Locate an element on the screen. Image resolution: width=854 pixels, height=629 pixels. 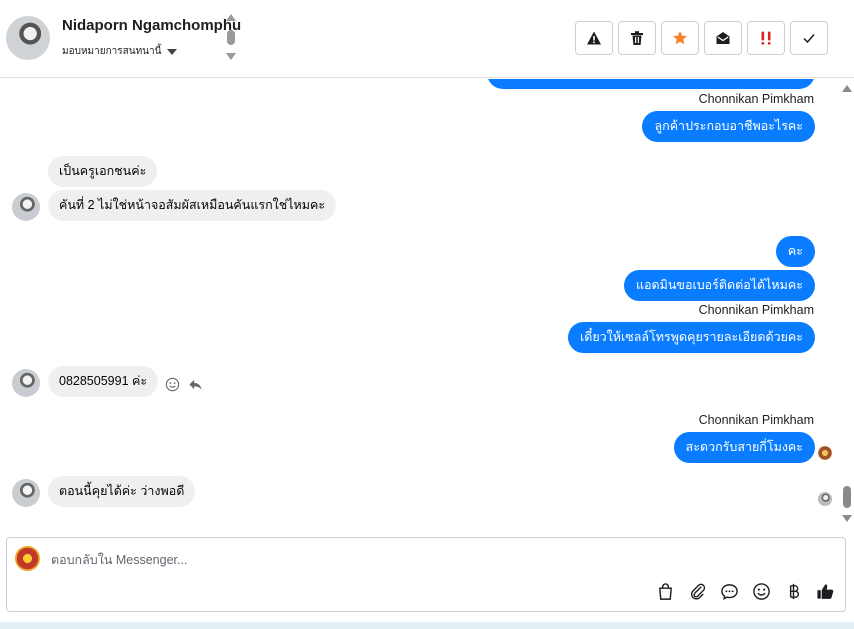
mark-unread-button is located at coordinates (723, 38).